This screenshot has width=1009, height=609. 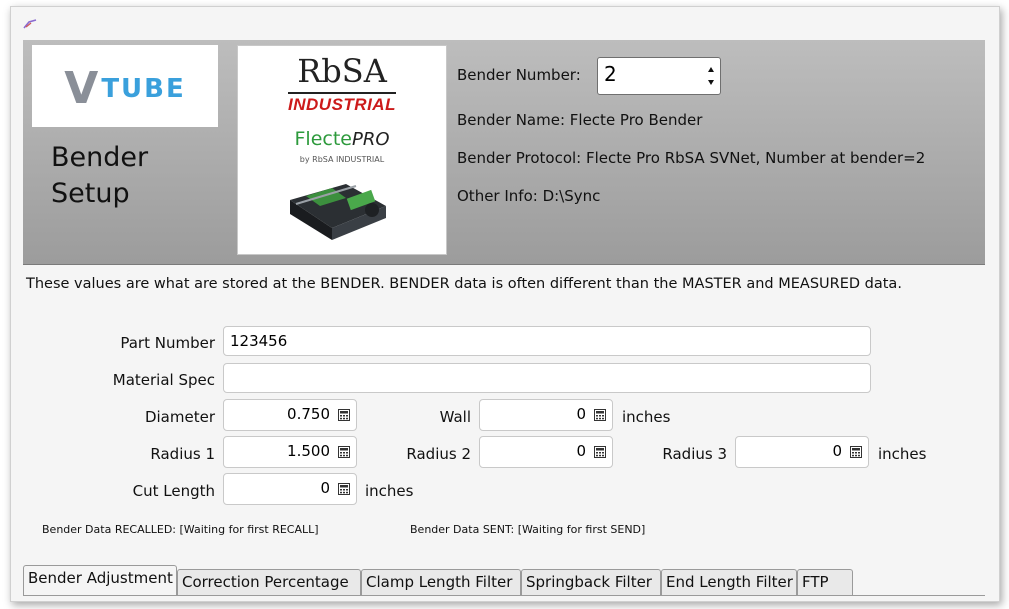 I want to click on wall-input: 0, so click(x=546, y=415).